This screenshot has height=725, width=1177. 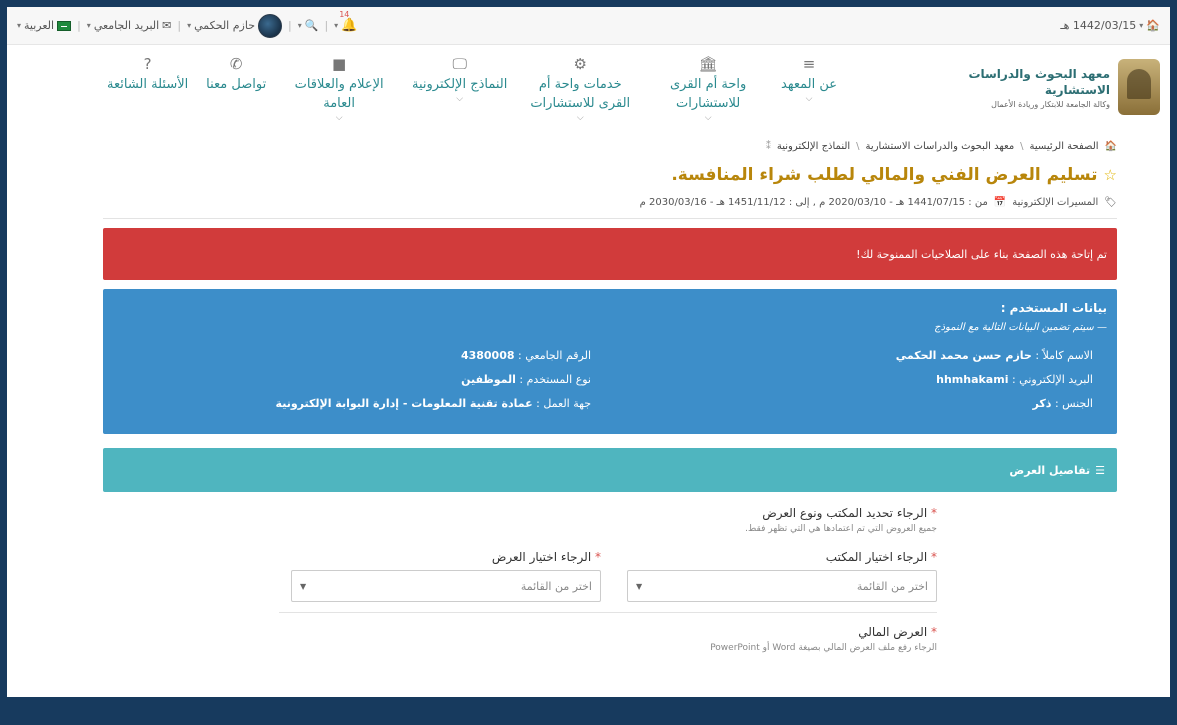 What do you see at coordinates (892, 586) in the screenshot?
I see `office-select-value: اختر من القائمة` at bounding box center [892, 586].